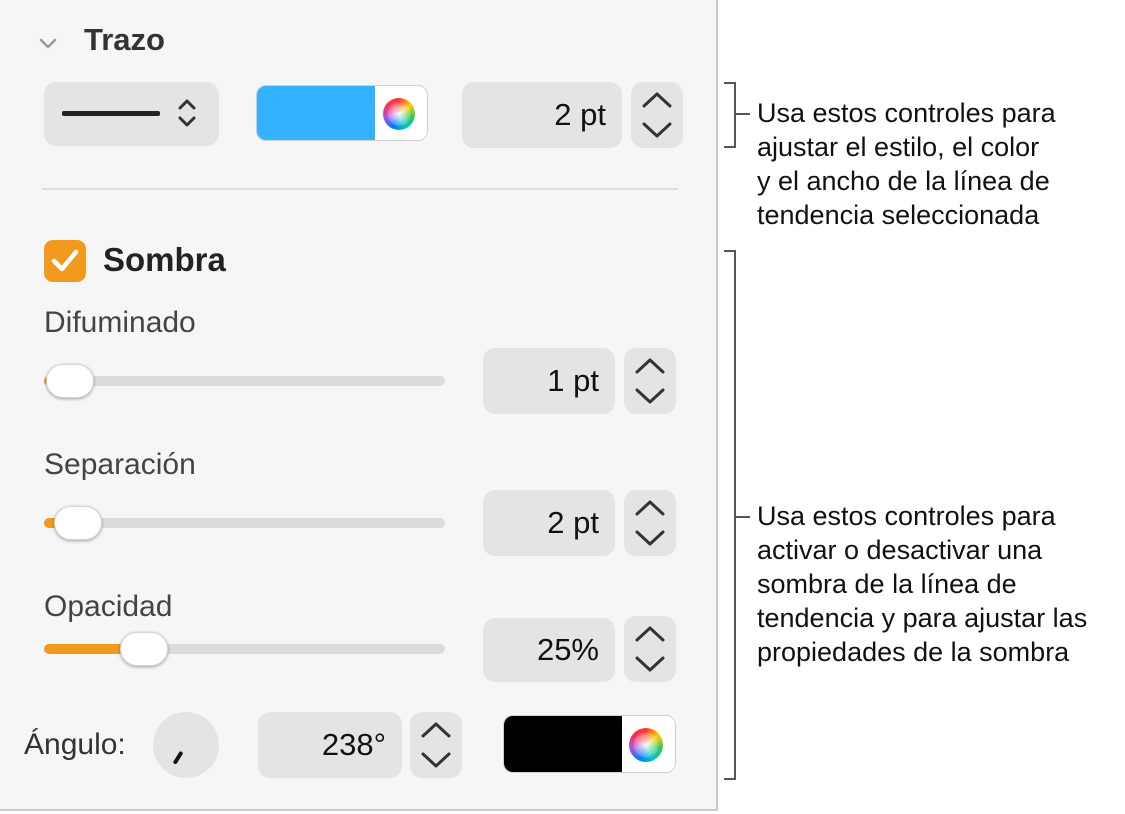 The width and height of the screenshot is (1125, 814). I want to click on callout-bottom-line: Usa estos controles para, so click(906, 516).